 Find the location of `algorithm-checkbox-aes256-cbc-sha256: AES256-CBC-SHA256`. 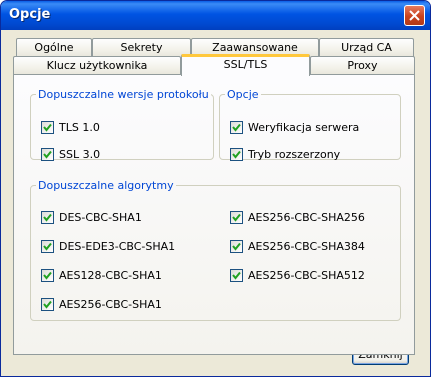

algorithm-checkbox-aes256-cbc-sha256: AES256-CBC-SHA256 is located at coordinates (297, 217).